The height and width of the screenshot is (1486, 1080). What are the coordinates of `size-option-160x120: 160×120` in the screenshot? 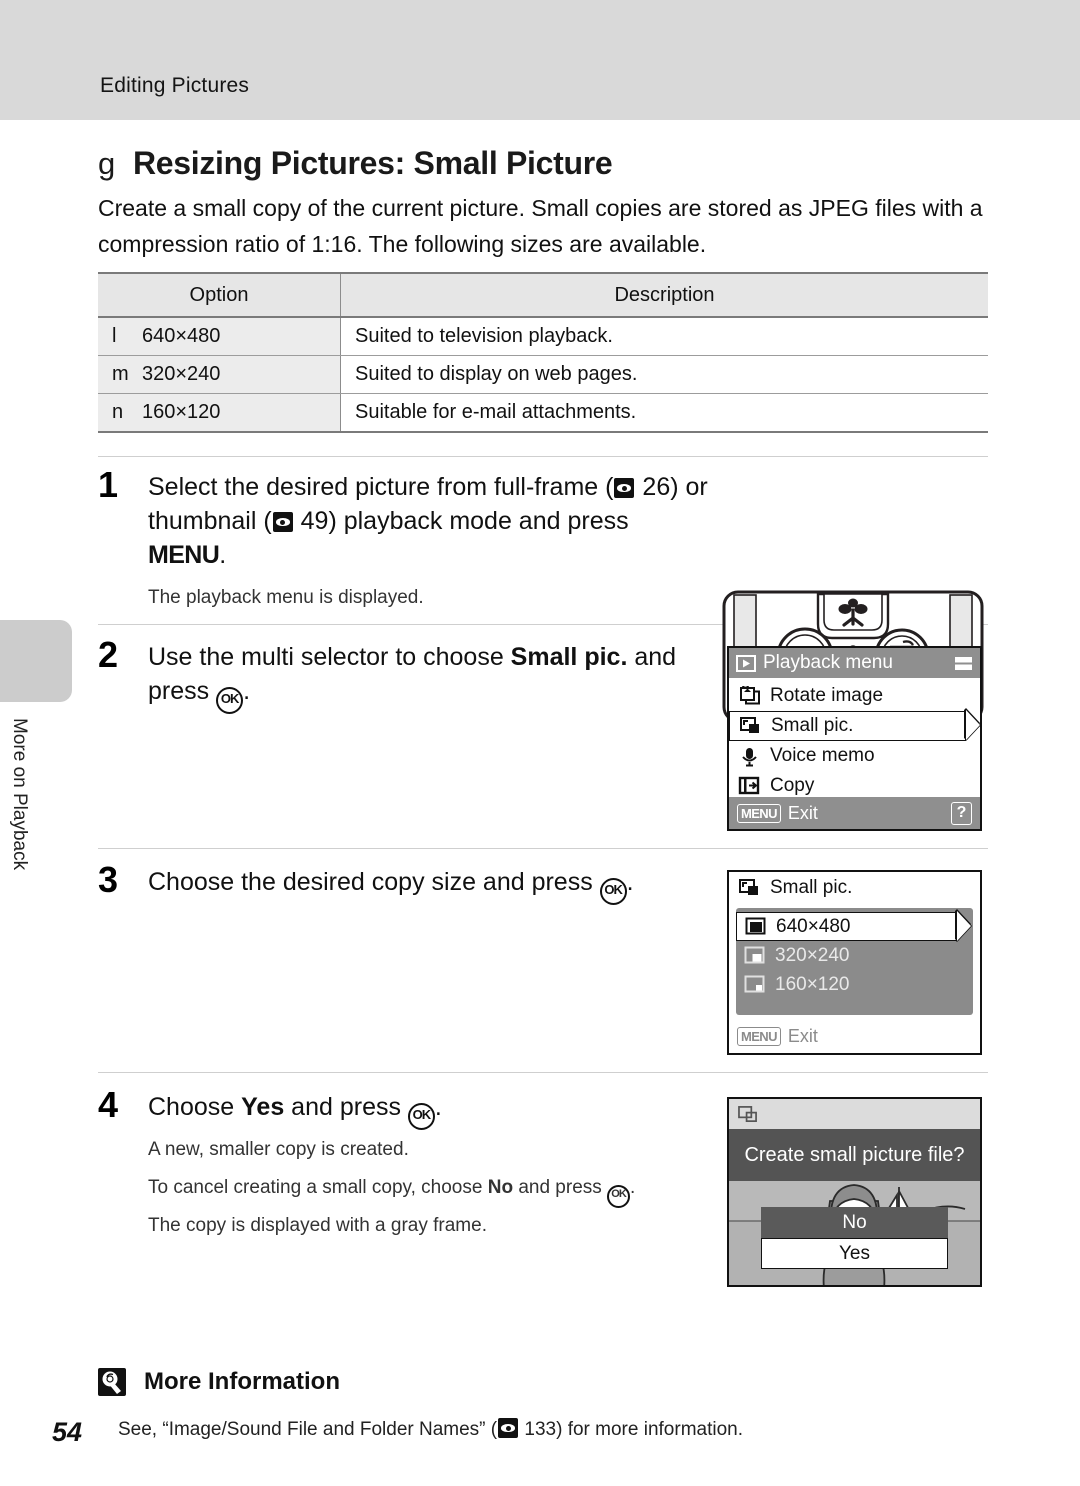 It's located at (854, 984).